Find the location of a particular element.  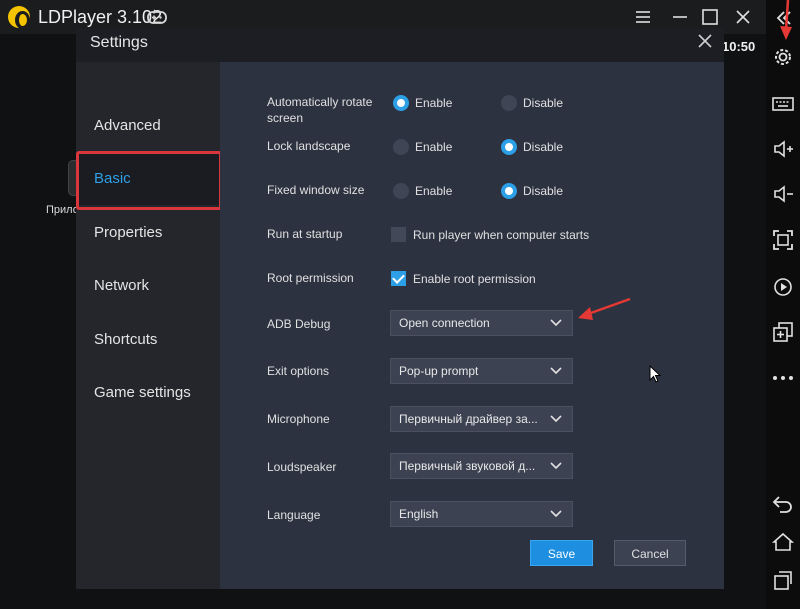

app-title: LDPlayer 3.102 is located at coordinates (100, 17).